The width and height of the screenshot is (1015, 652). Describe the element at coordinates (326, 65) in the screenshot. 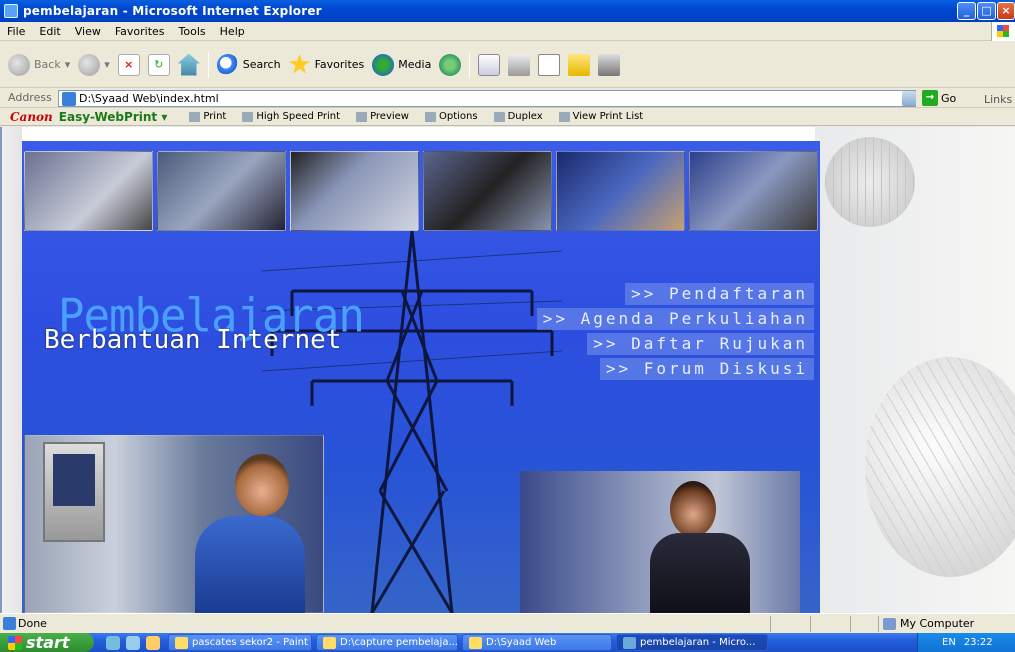

I see `favorites-button: Favorites` at that location.